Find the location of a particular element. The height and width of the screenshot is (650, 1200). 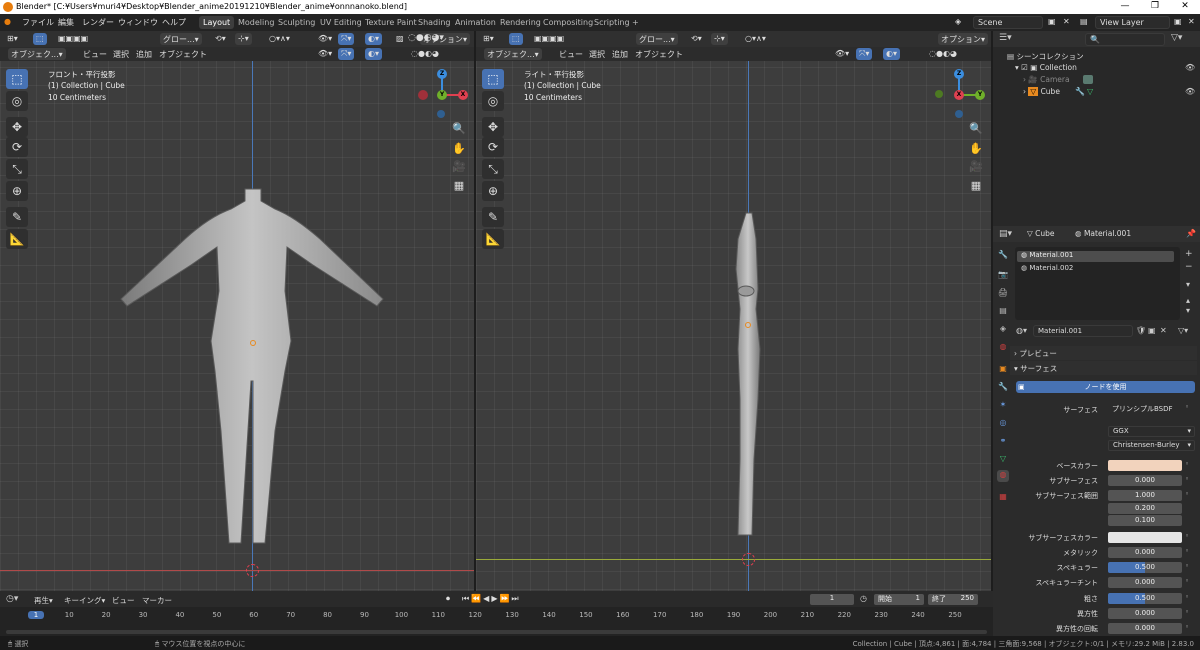

pan-hand-icon: ✋ is located at coordinates (459, 149).